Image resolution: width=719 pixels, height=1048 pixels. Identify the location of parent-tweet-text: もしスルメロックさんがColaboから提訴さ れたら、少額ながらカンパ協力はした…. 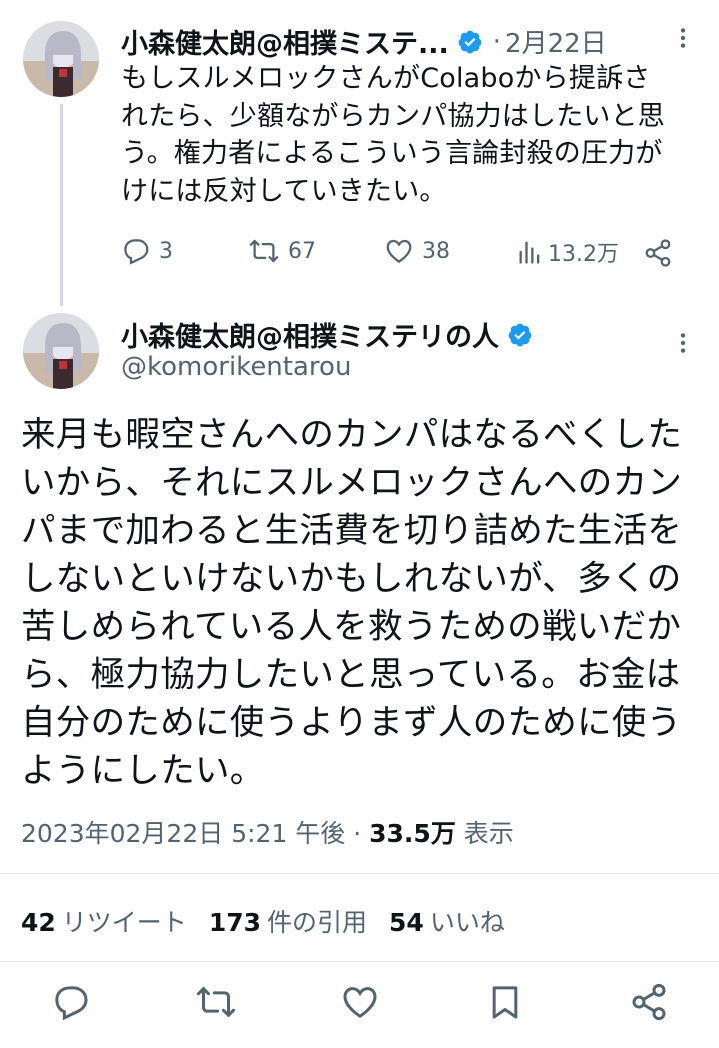
(393, 135).